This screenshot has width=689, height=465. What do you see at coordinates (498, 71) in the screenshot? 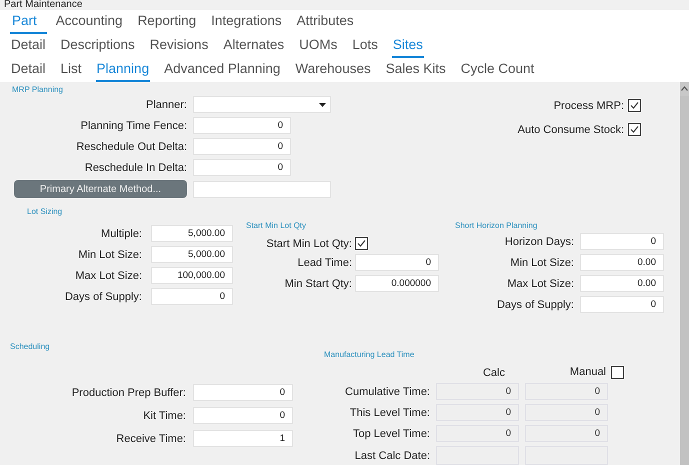
I see `tab: Cycle Count` at bounding box center [498, 71].